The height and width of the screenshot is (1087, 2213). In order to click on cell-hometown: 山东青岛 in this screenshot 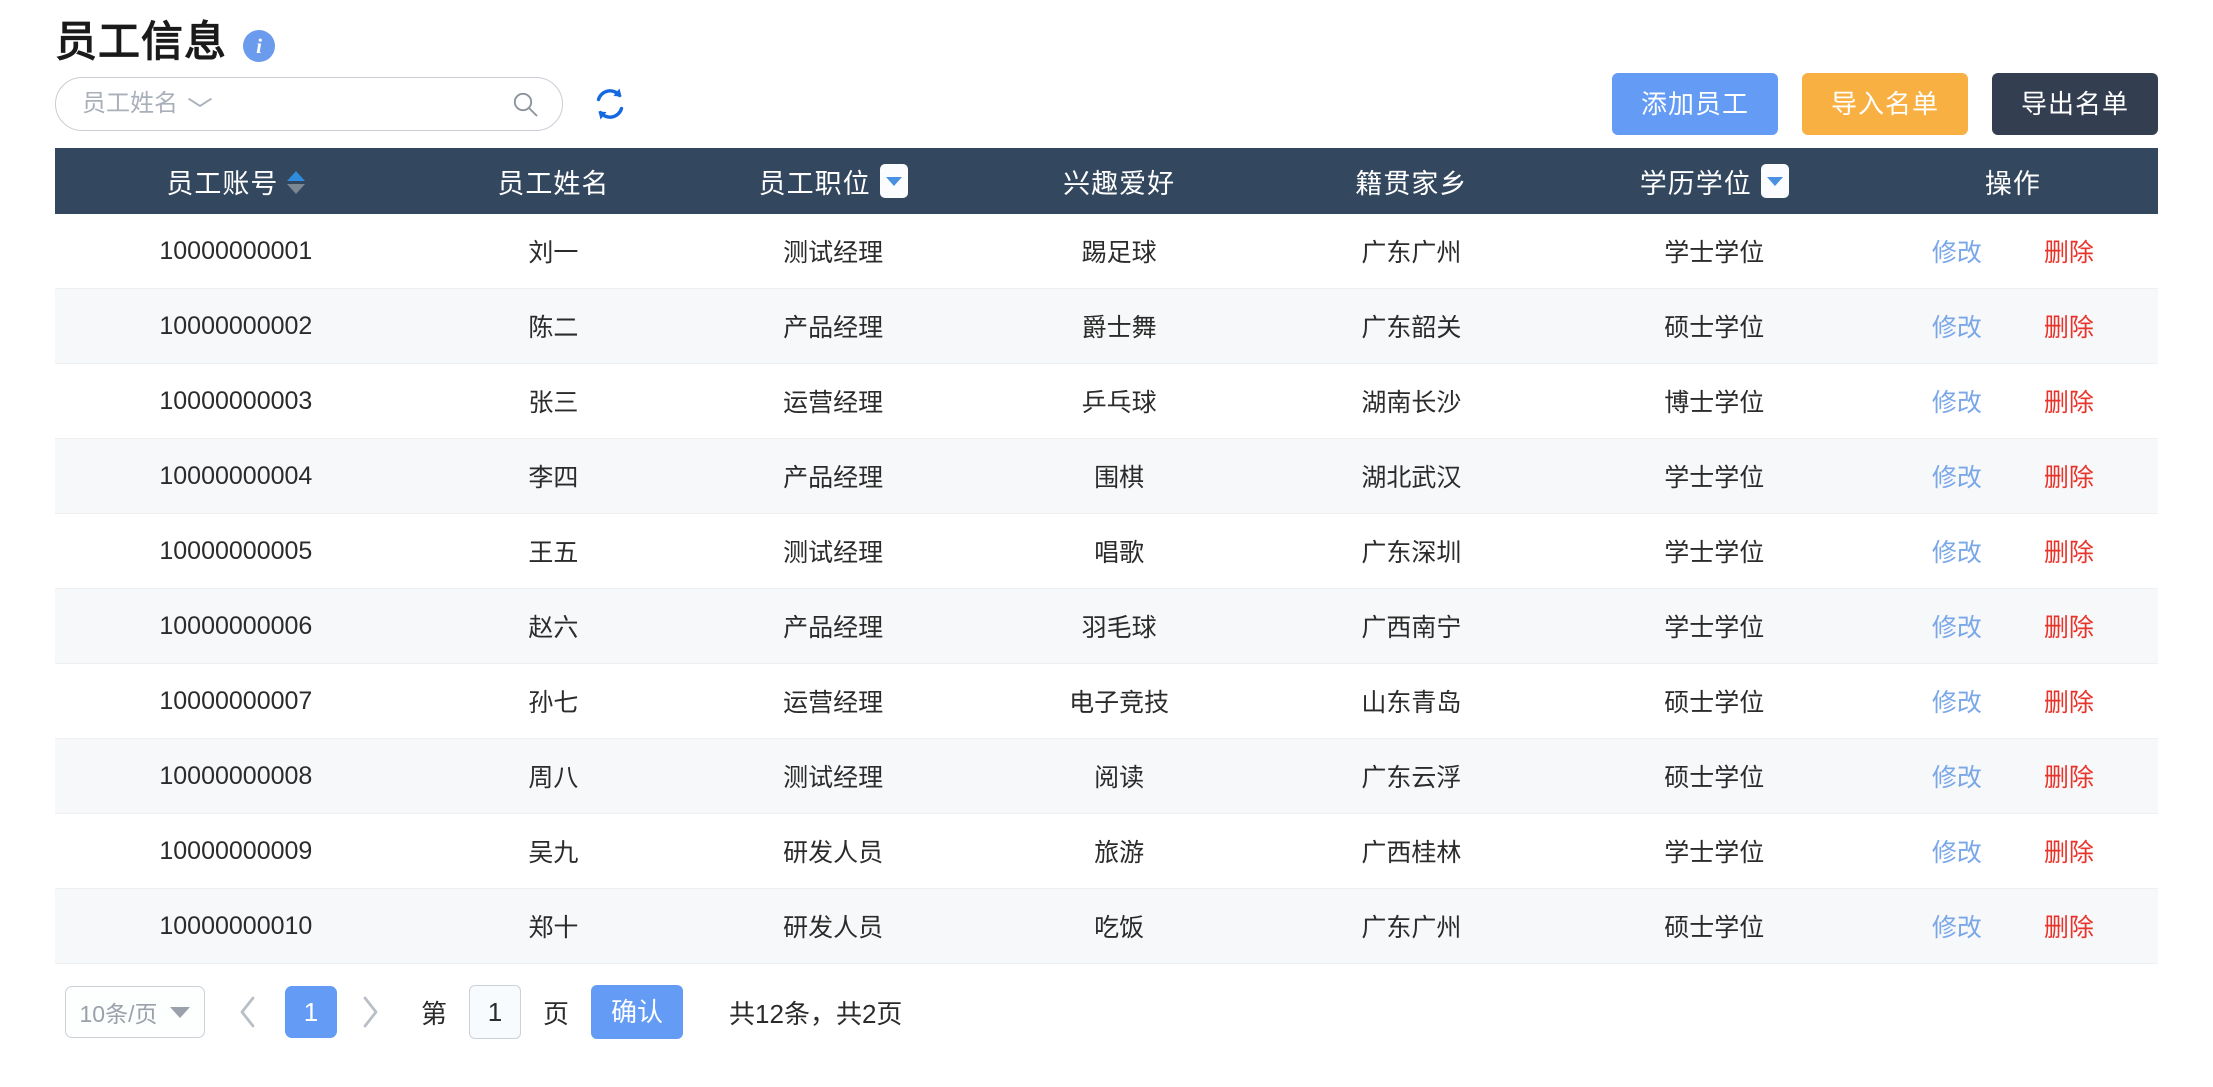, I will do `click(1411, 701)`.